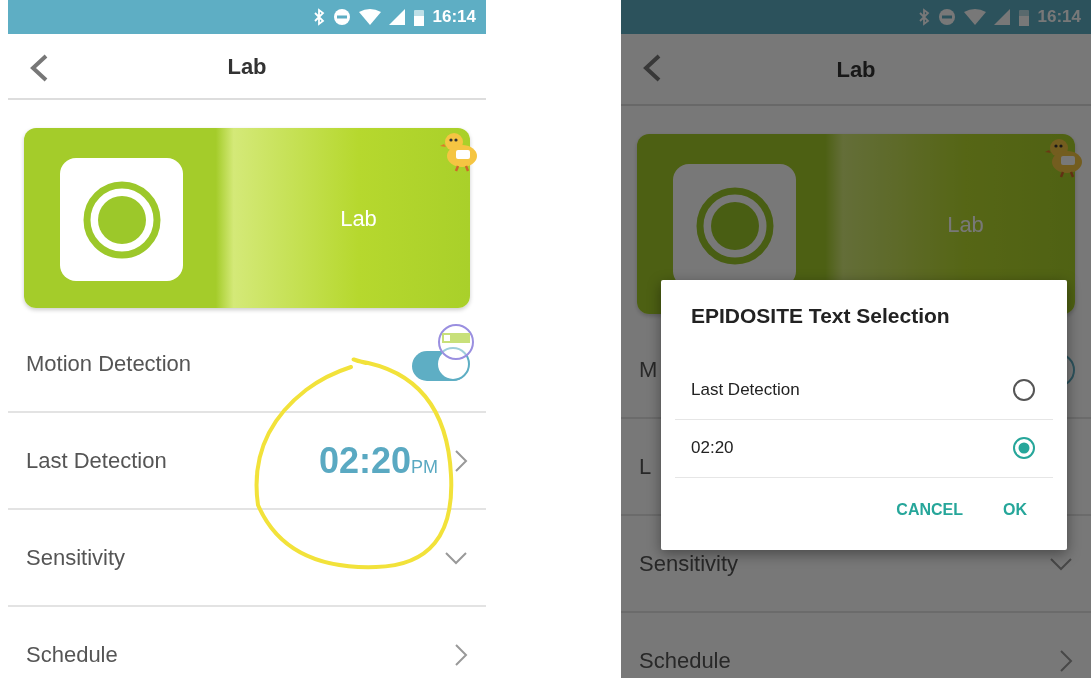 Image resolution: width=1091 pixels, height=678 pixels. What do you see at coordinates (424, 466) in the screenshot?
I see `time-period: PM` at bounding box center [424, 466].